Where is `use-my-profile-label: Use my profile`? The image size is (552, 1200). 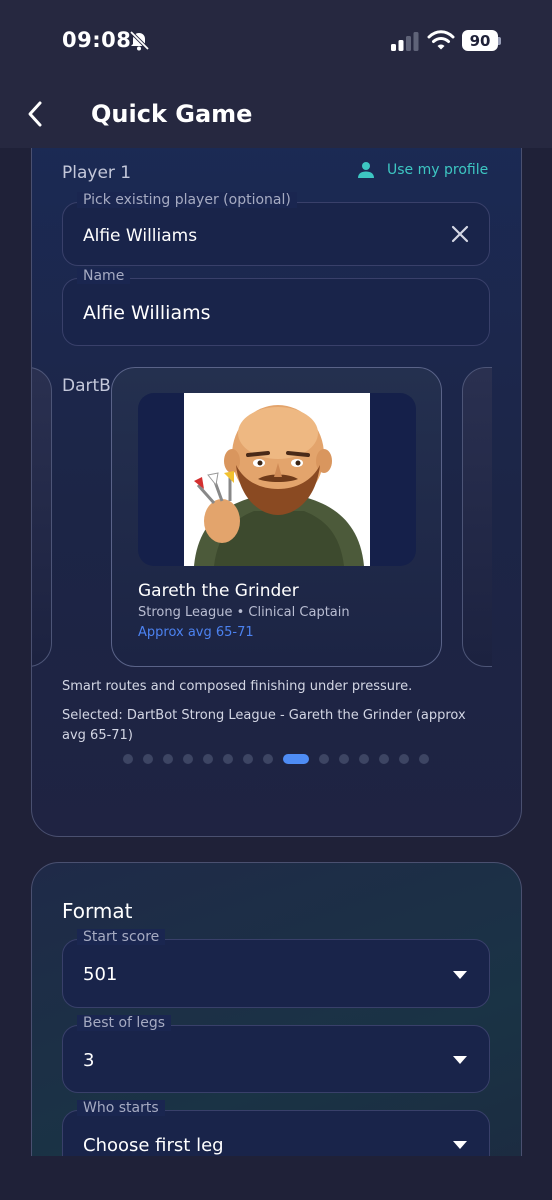 use-my-profile-label: Use my profile is located at coordinates (438, 170).